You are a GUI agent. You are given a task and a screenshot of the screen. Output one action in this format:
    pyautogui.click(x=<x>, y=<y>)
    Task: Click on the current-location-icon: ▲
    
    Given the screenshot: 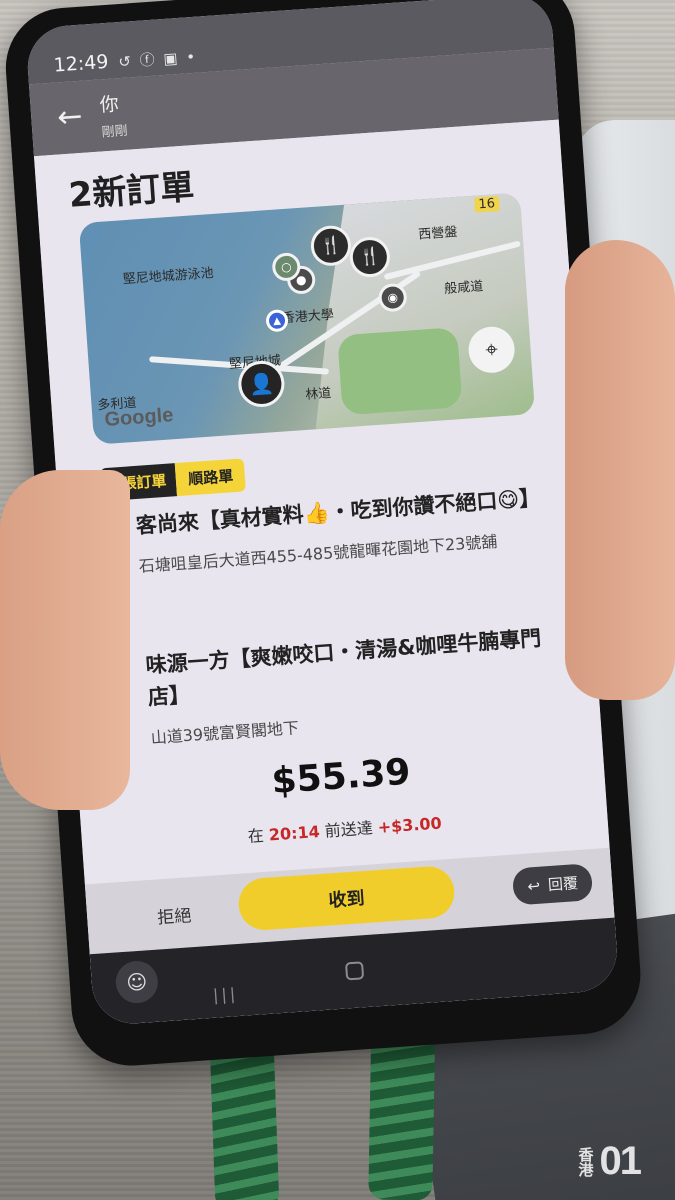 What is the action you would take?
    pyautogui.click(x=277, y=320)
    